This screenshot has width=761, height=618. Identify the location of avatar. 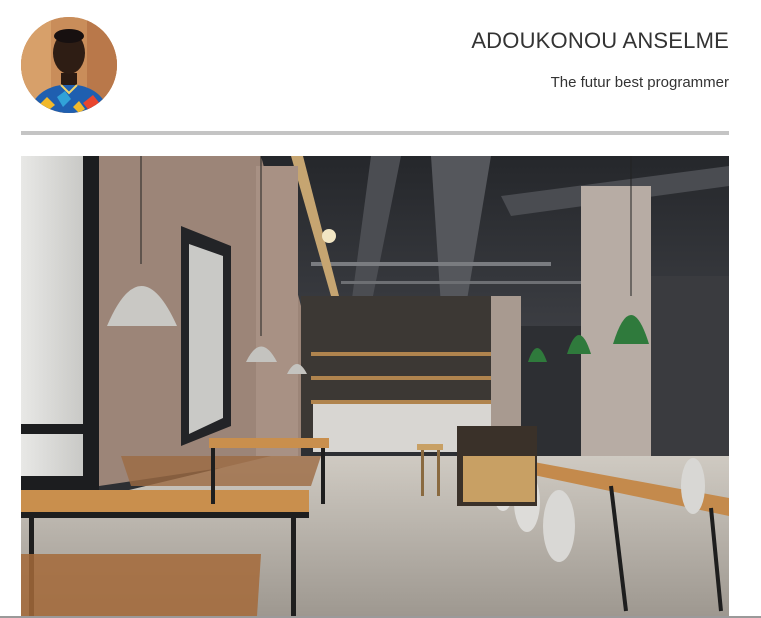
(69, 65).